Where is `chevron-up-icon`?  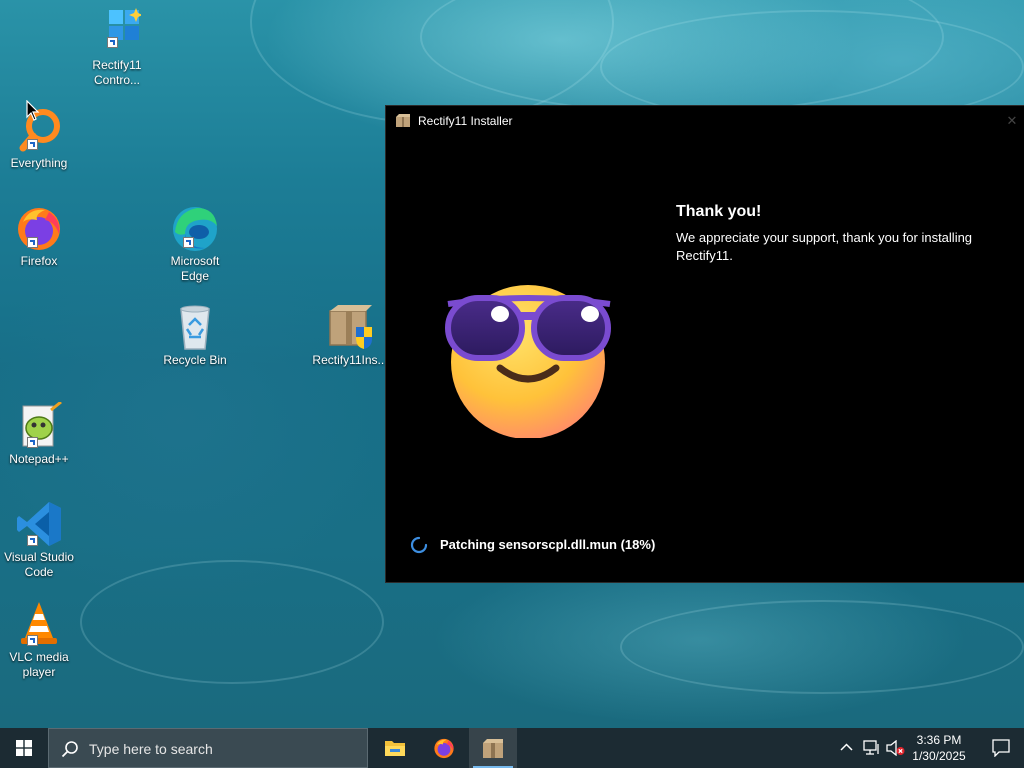 chevron-up-icon is located at coordinates (846, 747).